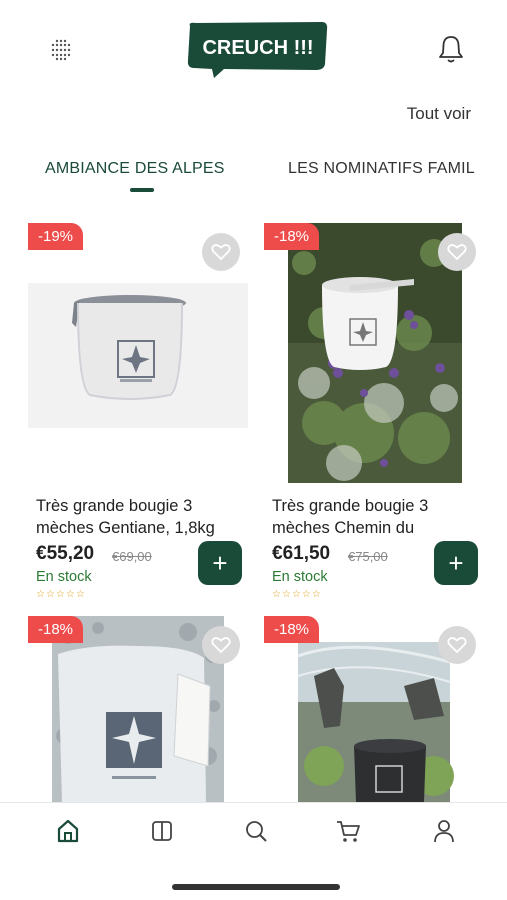  I want to click on logo-text: CREUCH !!!, so click(257, 48).